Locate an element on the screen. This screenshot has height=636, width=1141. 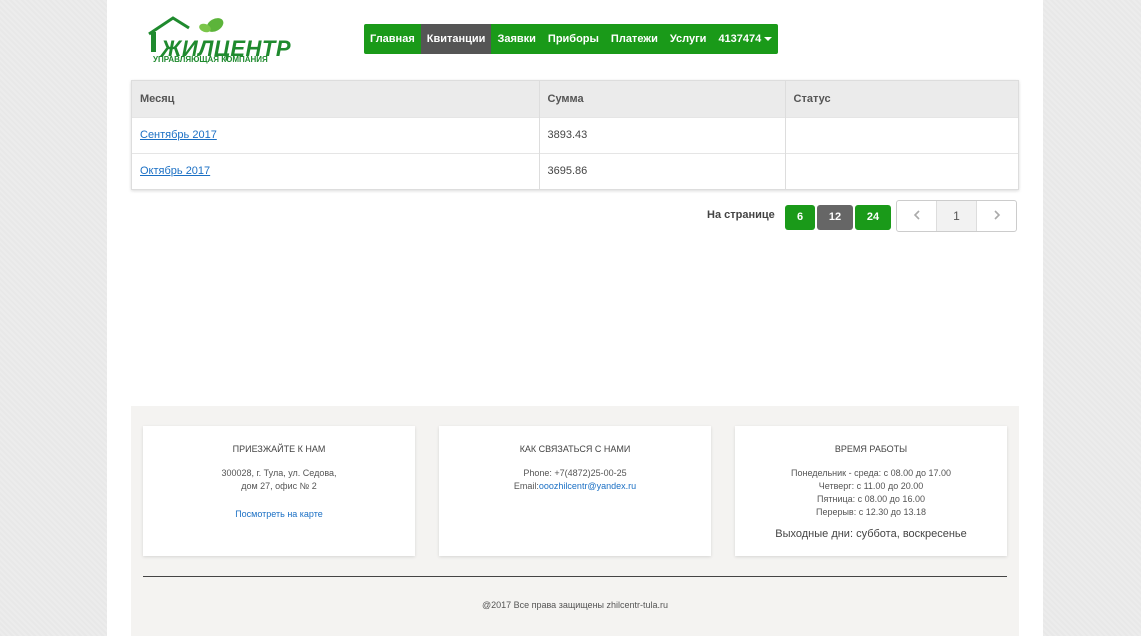
hours-line: Понедельник - среда: с 08.00 до 17.00 is located at coordinates (871, 473).